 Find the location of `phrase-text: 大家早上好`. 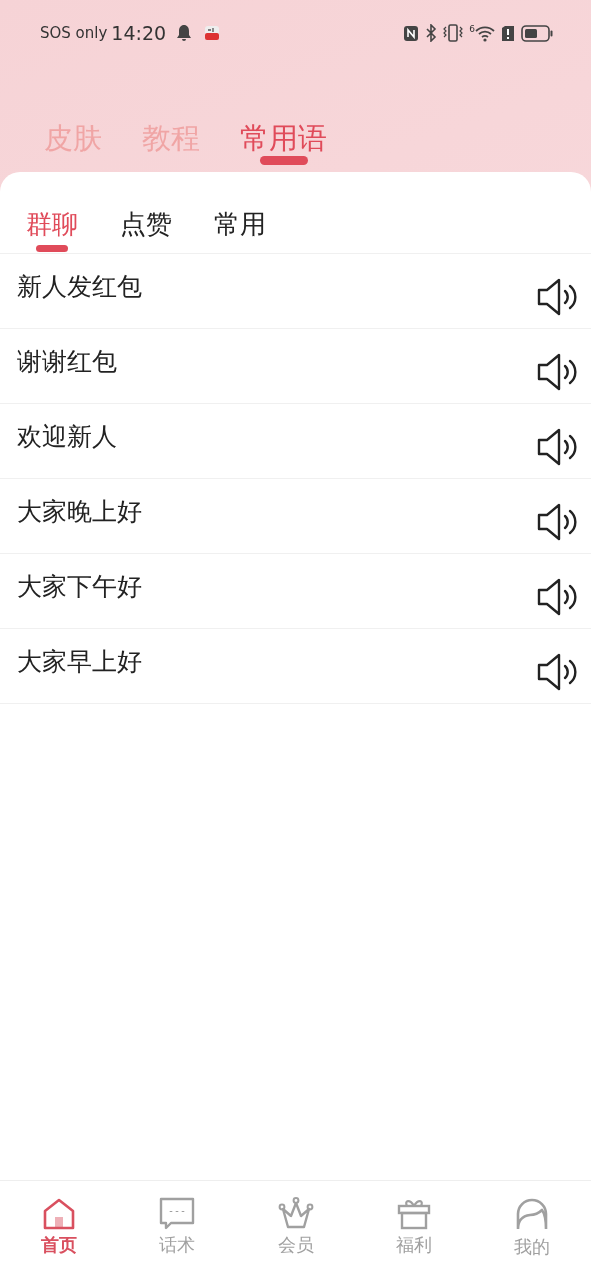

phrase-text: 大家早上好 is located at coordinates (79, 662).